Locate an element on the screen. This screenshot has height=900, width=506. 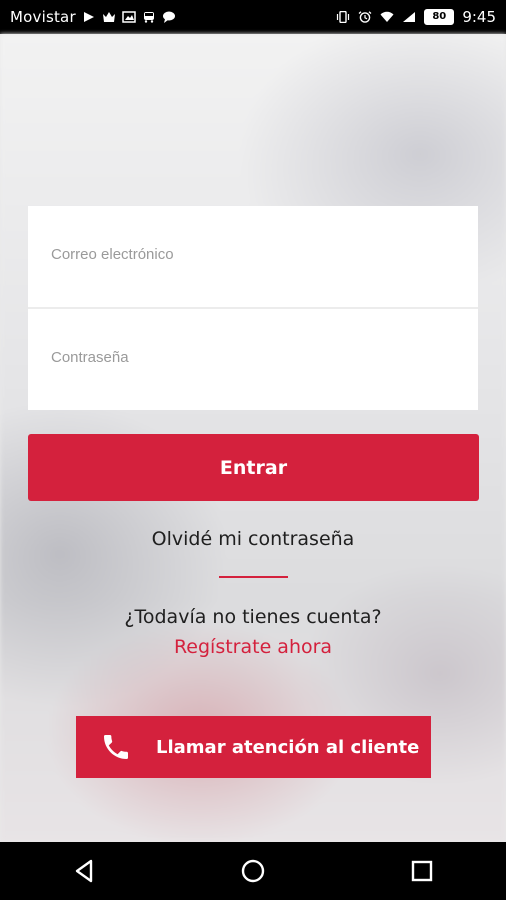
login-button: Entrar is located at coordinates (253, 467).